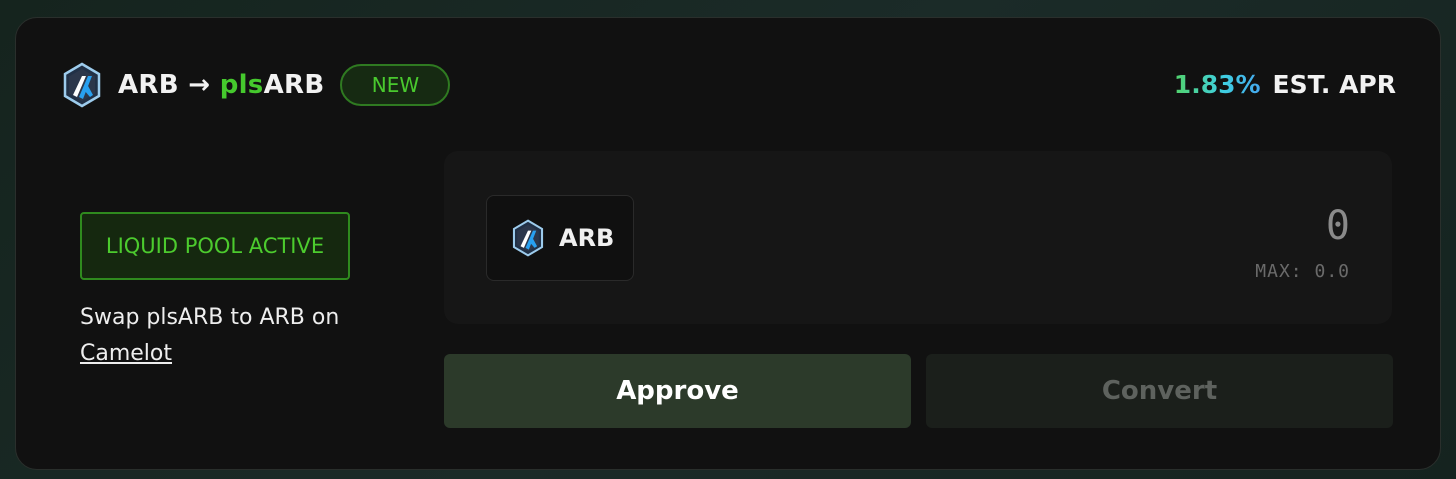  What do you see at coordinates (209, 336) in the screenshot?
I see `swap-info: Swap plsARB to ARB on Camelot` at bounding box center [209, 336].